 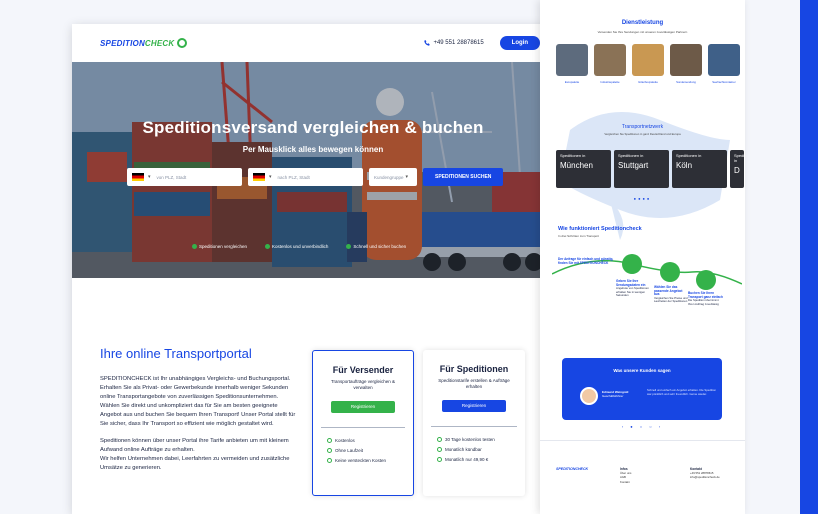 I want to click on service-tiles, so click(x=648, y=60).